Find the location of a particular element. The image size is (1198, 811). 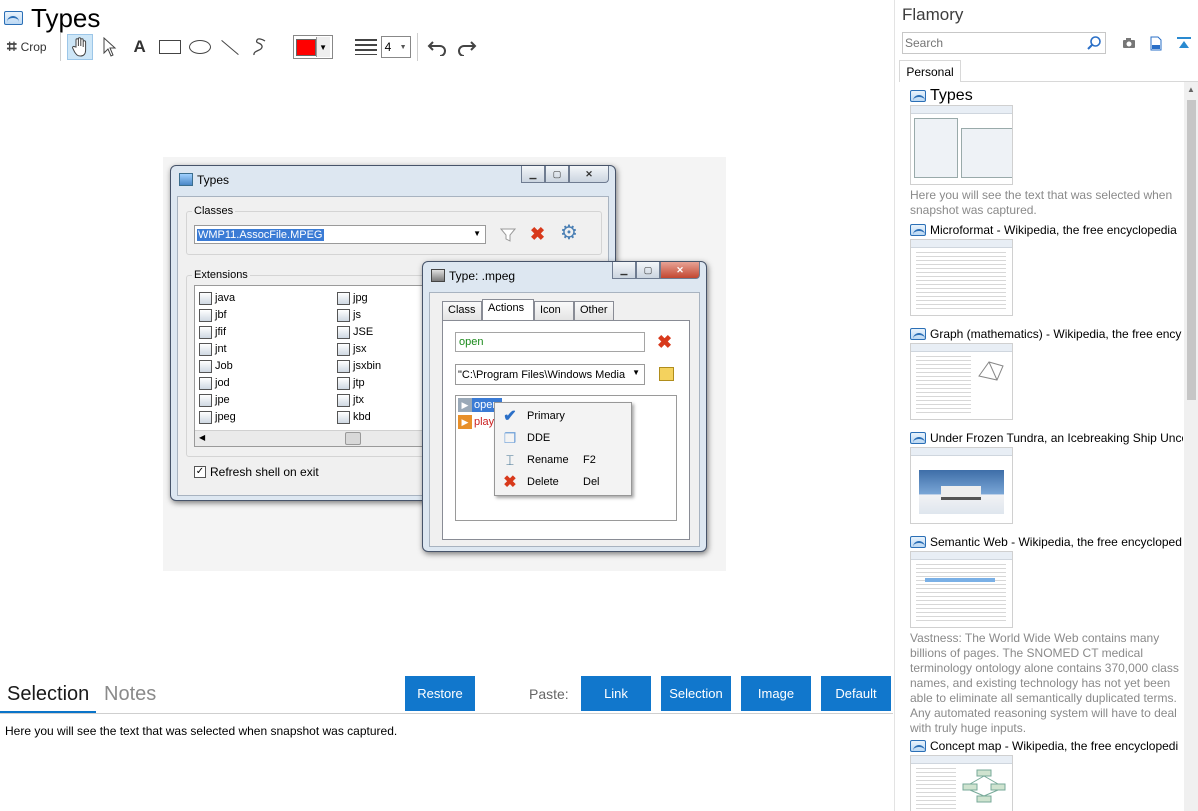

thumbnail-bar is located at coordinates (961, 244).